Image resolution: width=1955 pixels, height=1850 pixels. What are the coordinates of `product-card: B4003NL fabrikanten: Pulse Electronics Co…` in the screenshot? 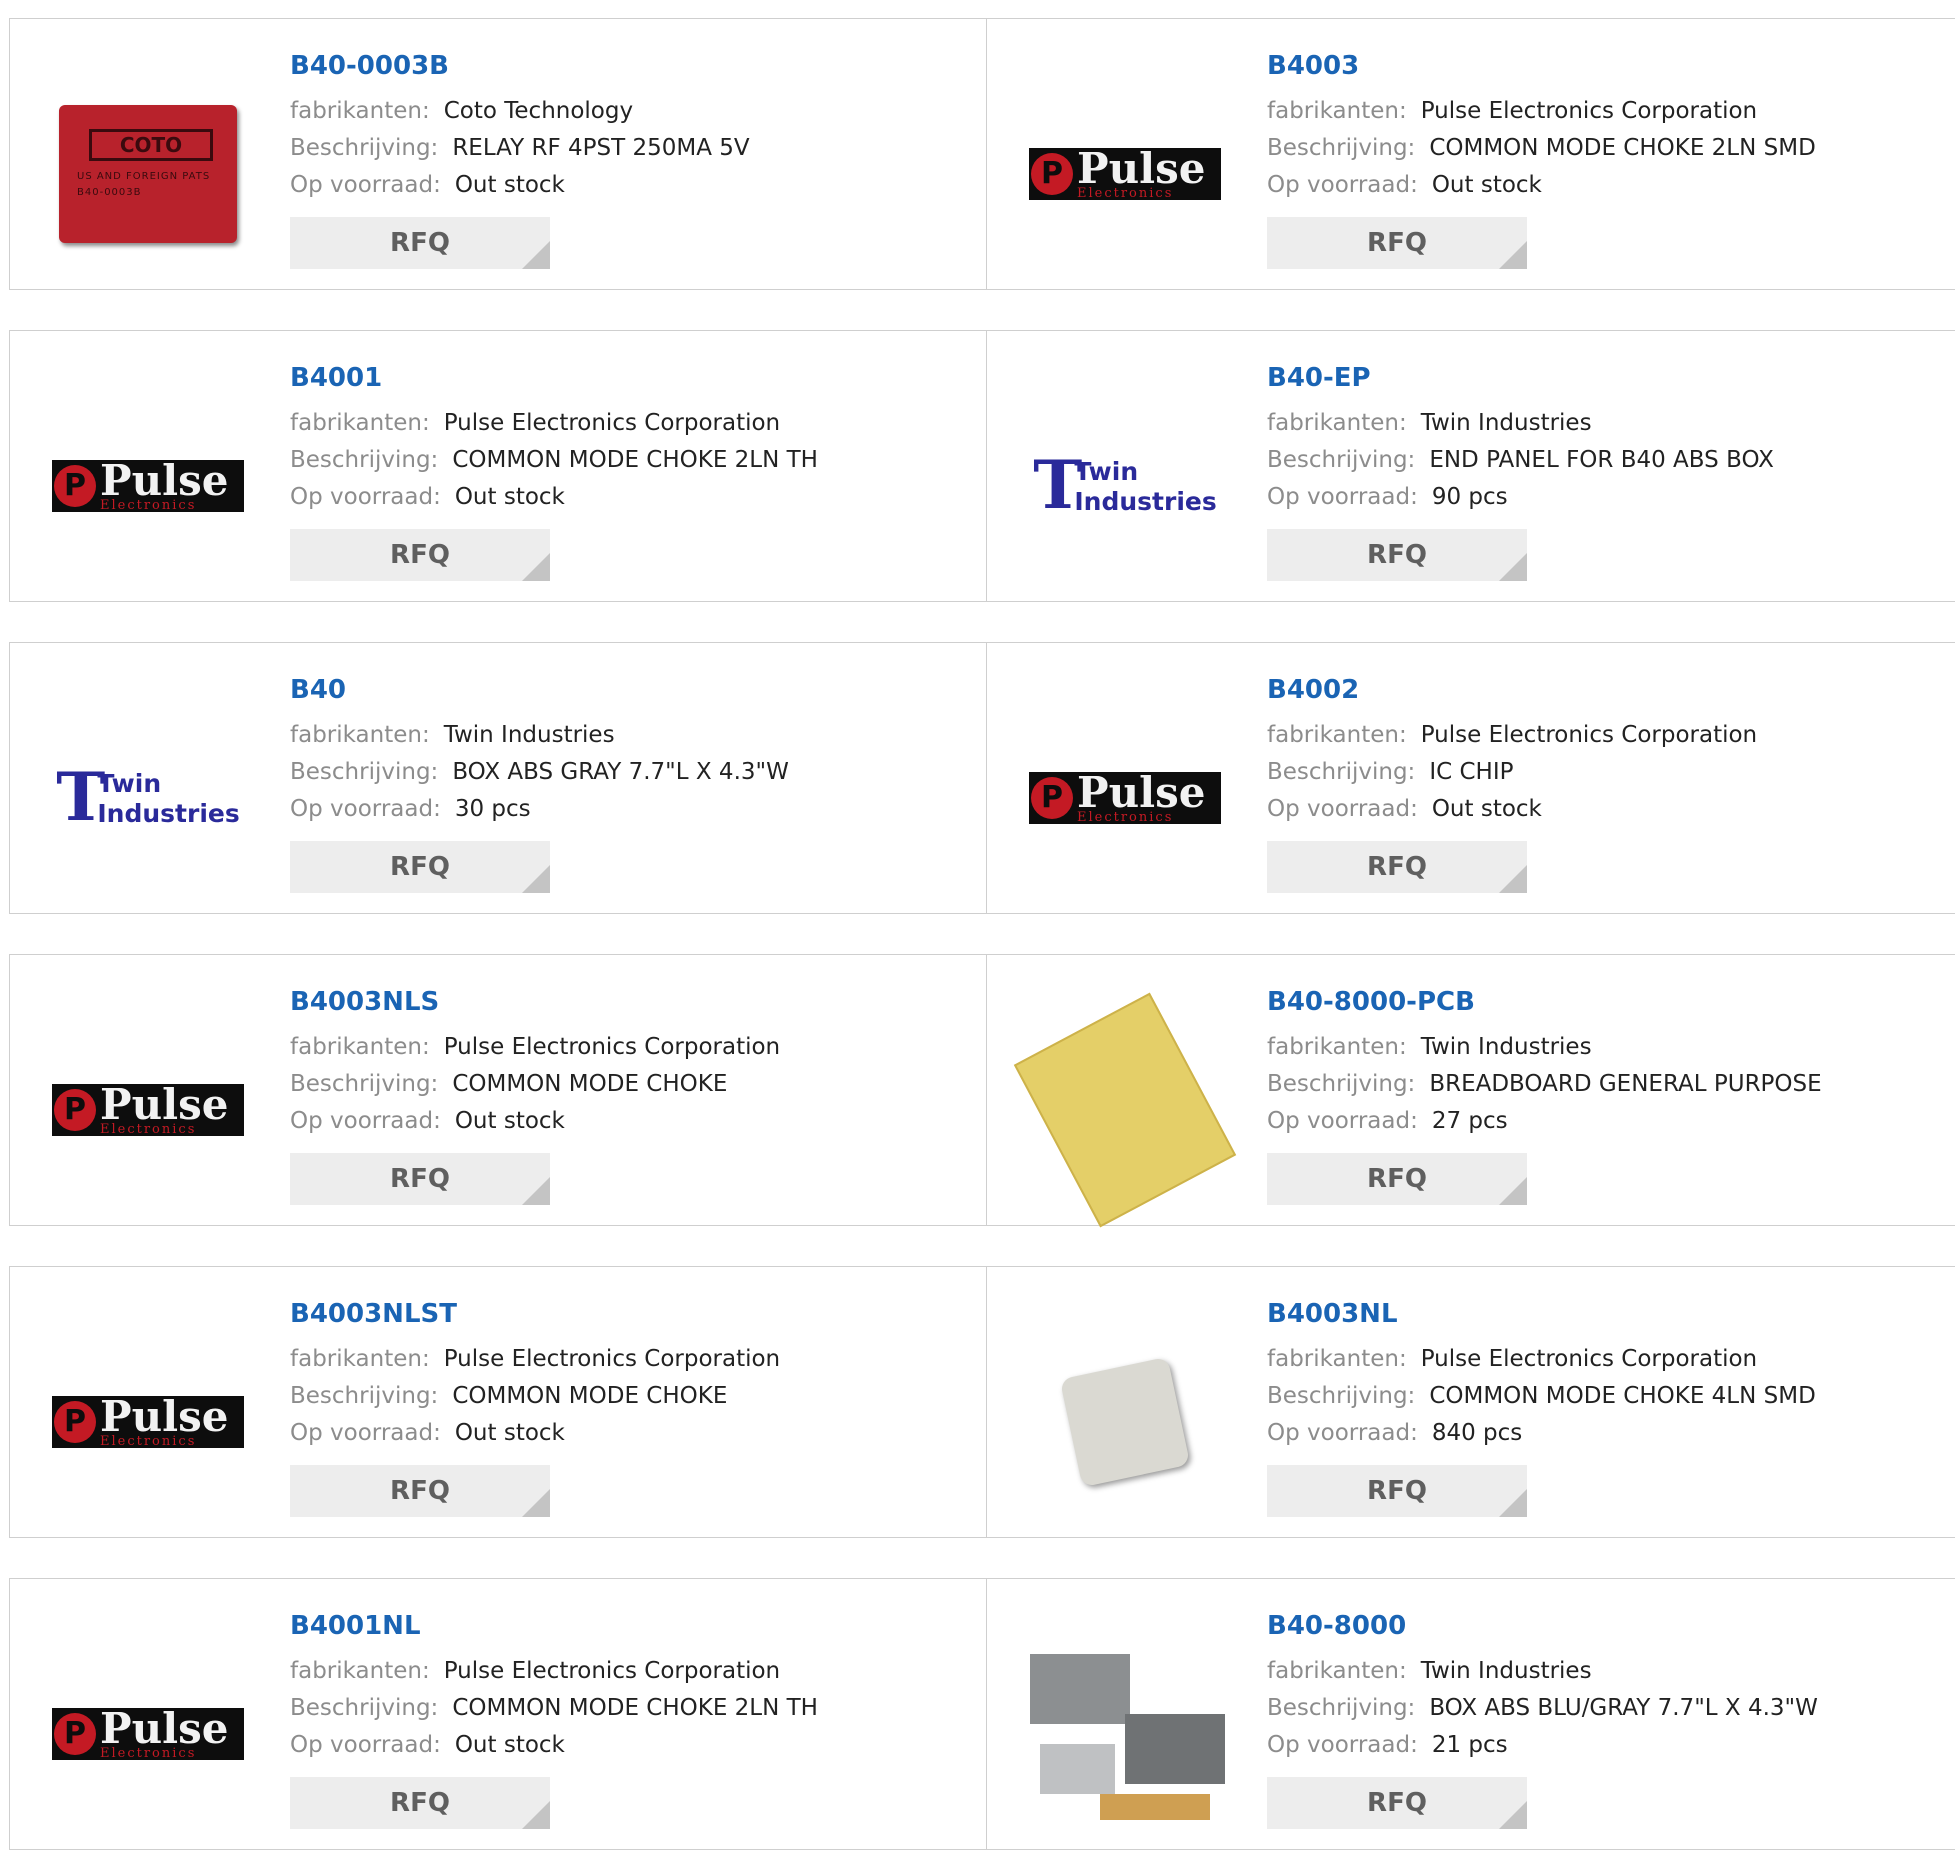 It's located at (1471, 1402).